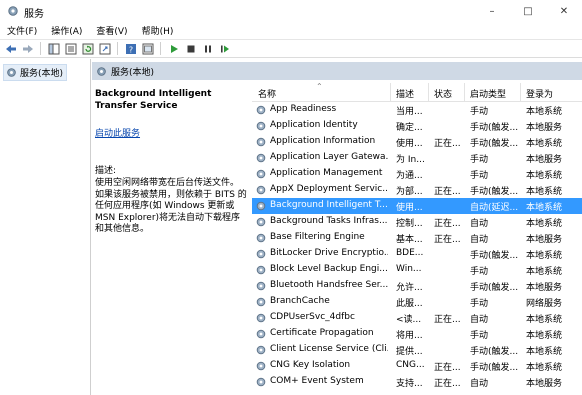 This screenshot has width=582, height=395. I want to click on column-log-on-as: 登录为, so click(539, 93).